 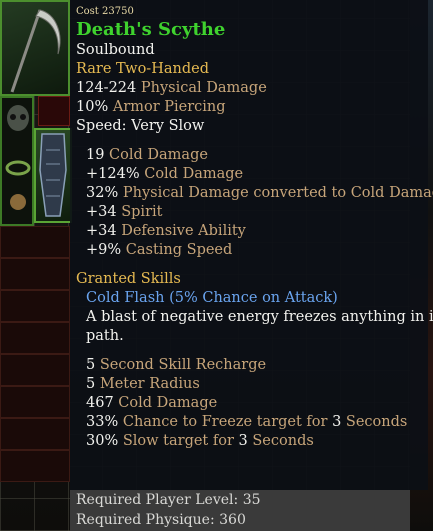 I want to click on item-name: Death's Scythe, so click(x=151, y=29).